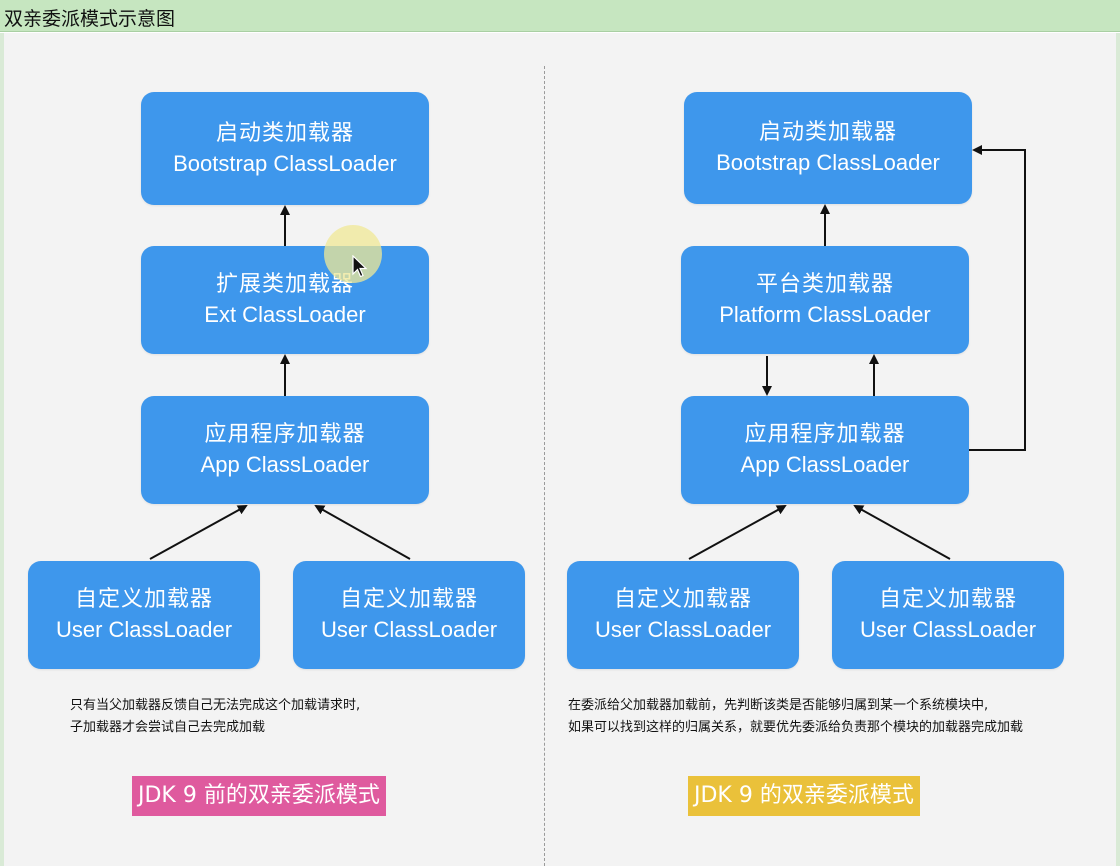  What do you see at coordinates (737, 532) in the screenshot?
I see `arrow-user1-to-app-right` at bounding box center [737, 532].